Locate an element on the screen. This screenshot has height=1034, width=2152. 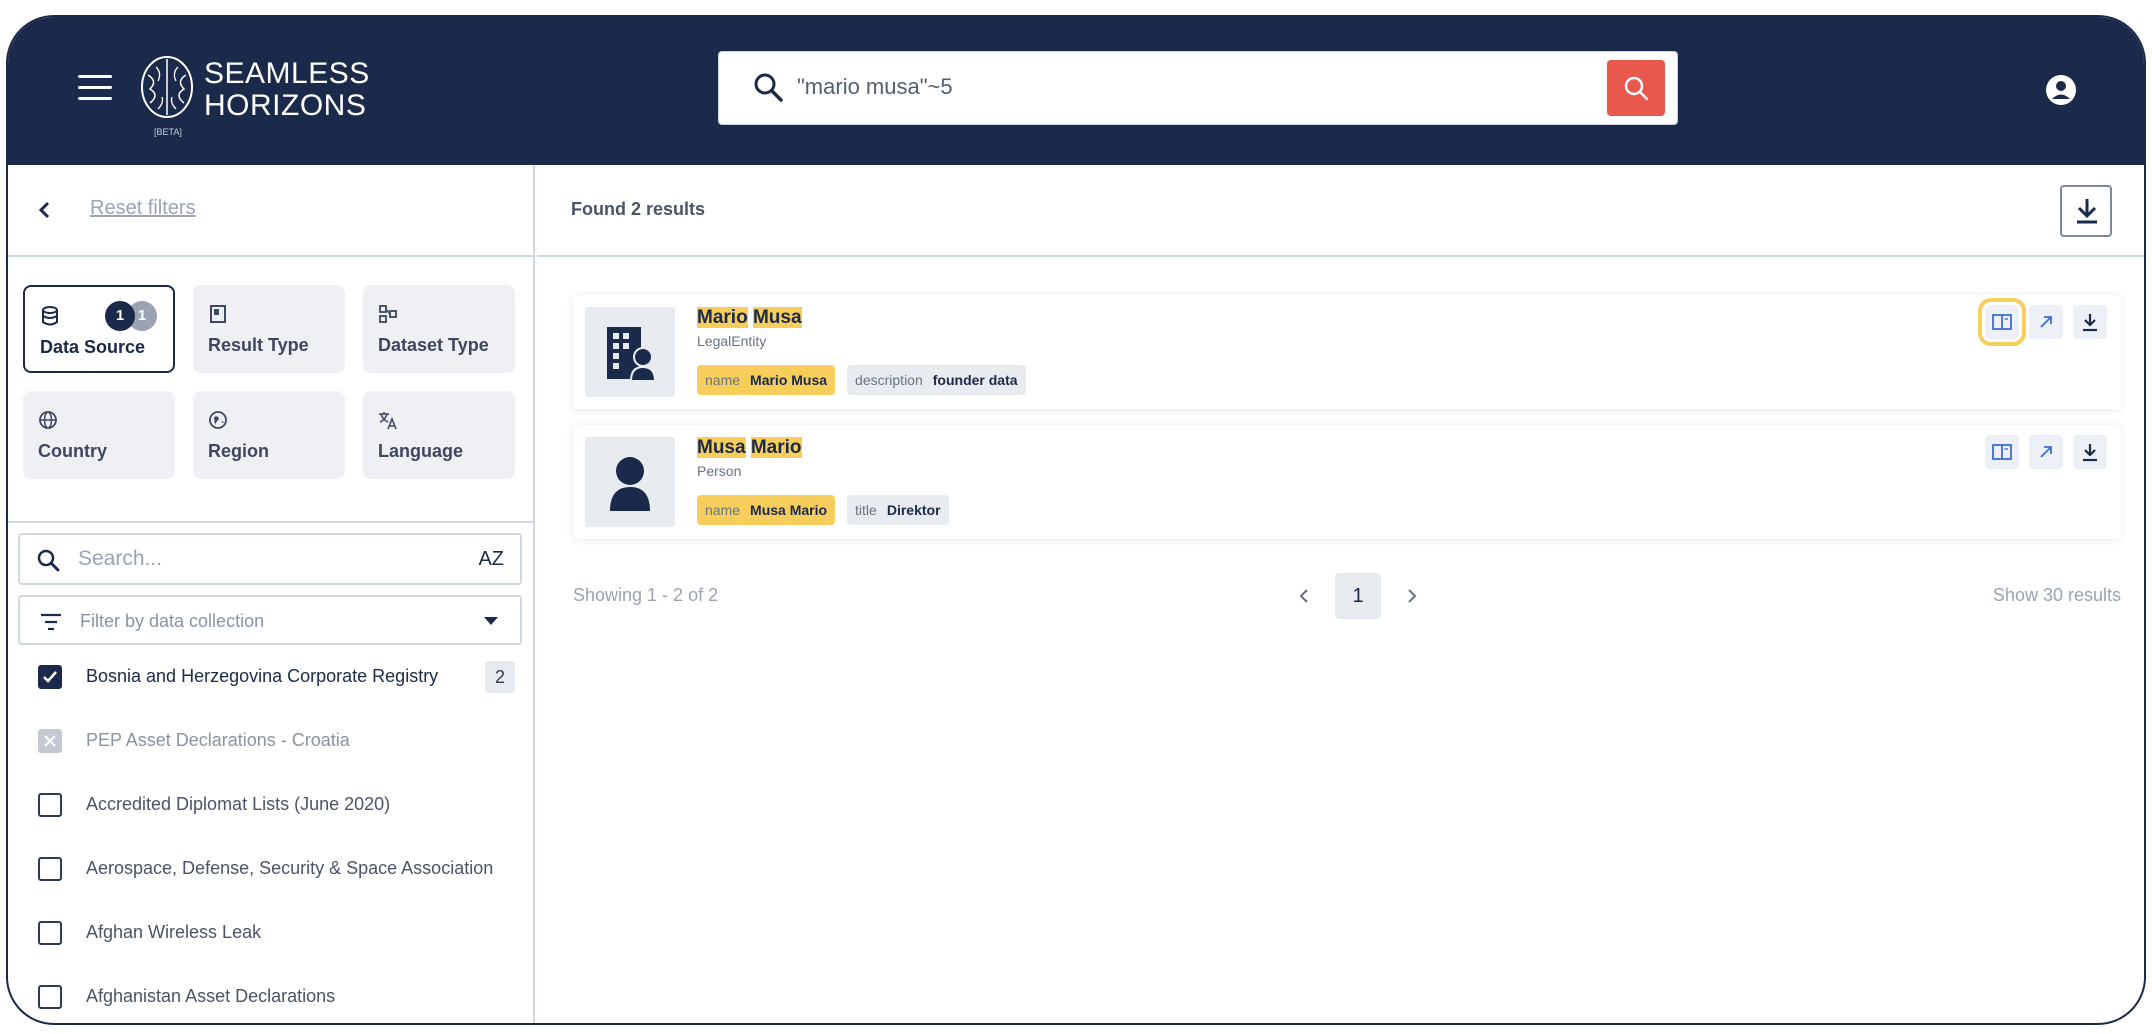
showing-range: Showing 1 - 2 of 2 is located at coordinates (646, 595).